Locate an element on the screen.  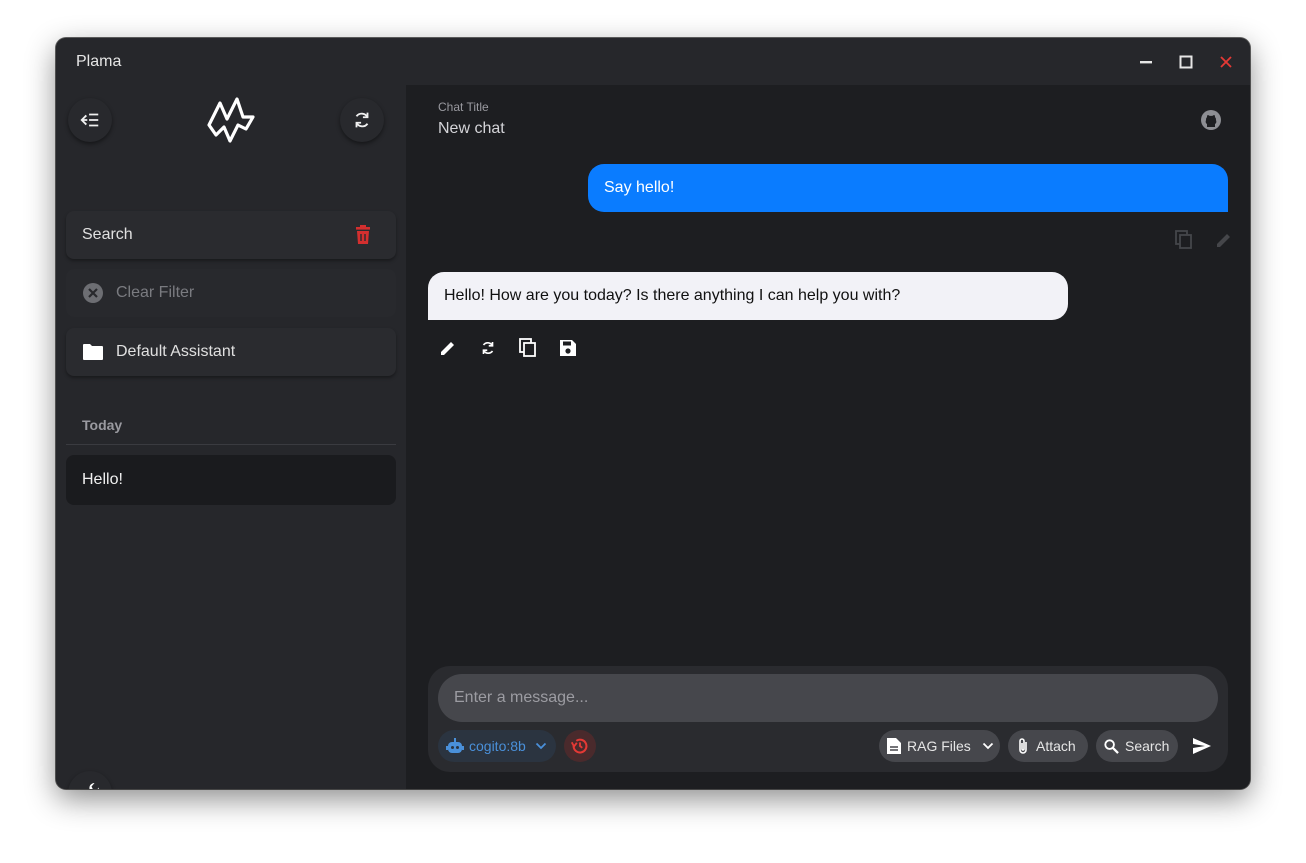
rag-files-dropdown: RAG Files is located at coordinates (939, 746).